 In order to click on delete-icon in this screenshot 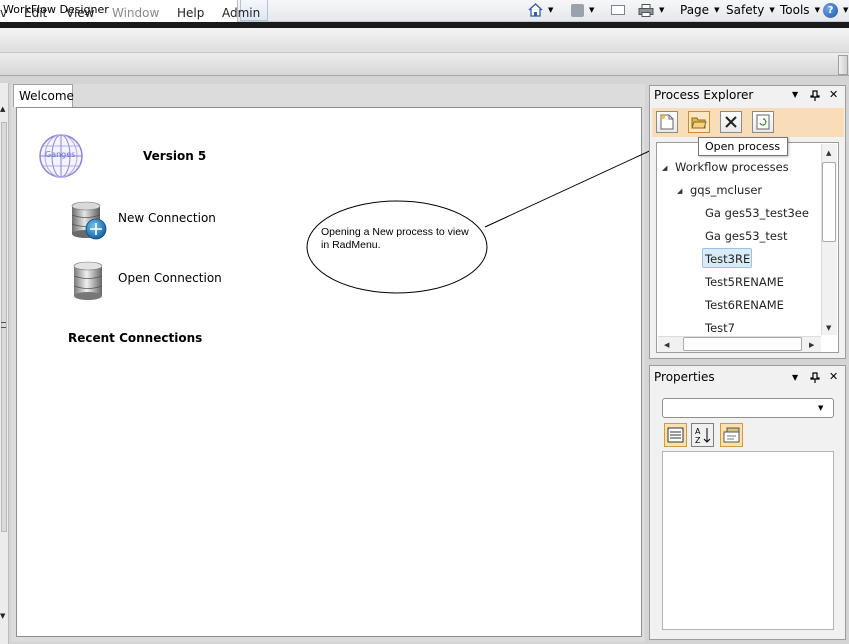, I will do `click(731, 122)`.